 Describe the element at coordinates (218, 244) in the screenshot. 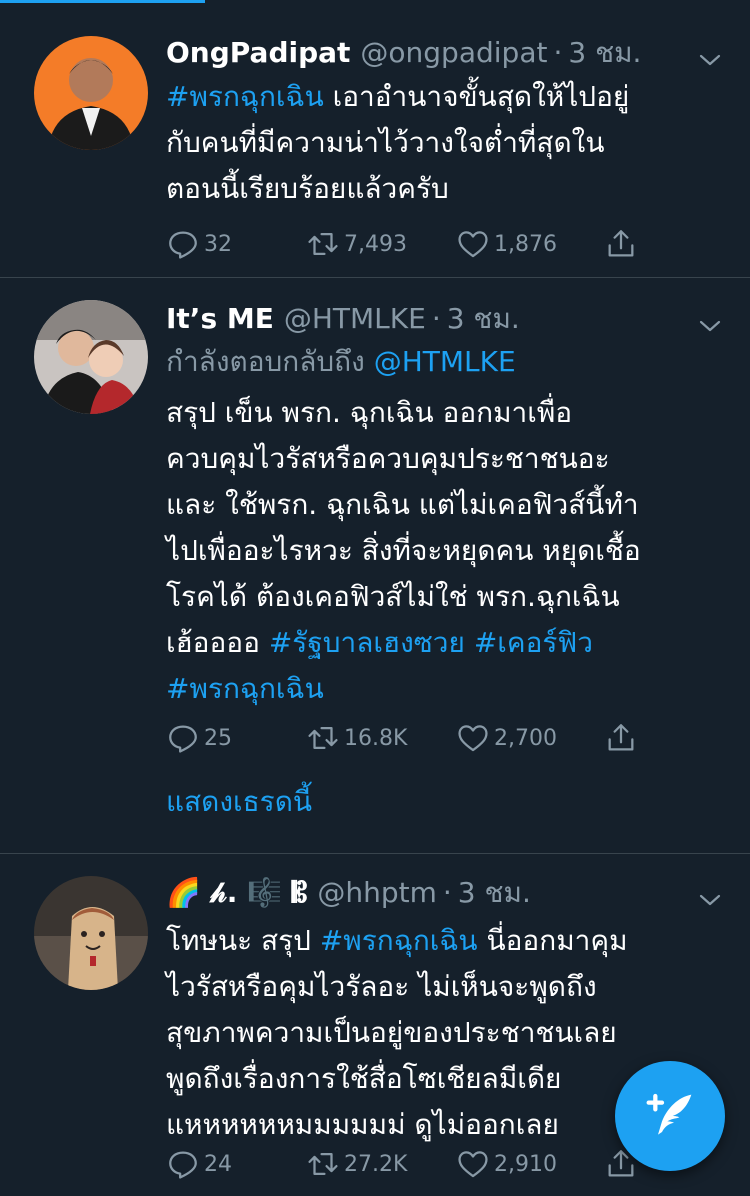

I see `reply-count: 32` at that location.